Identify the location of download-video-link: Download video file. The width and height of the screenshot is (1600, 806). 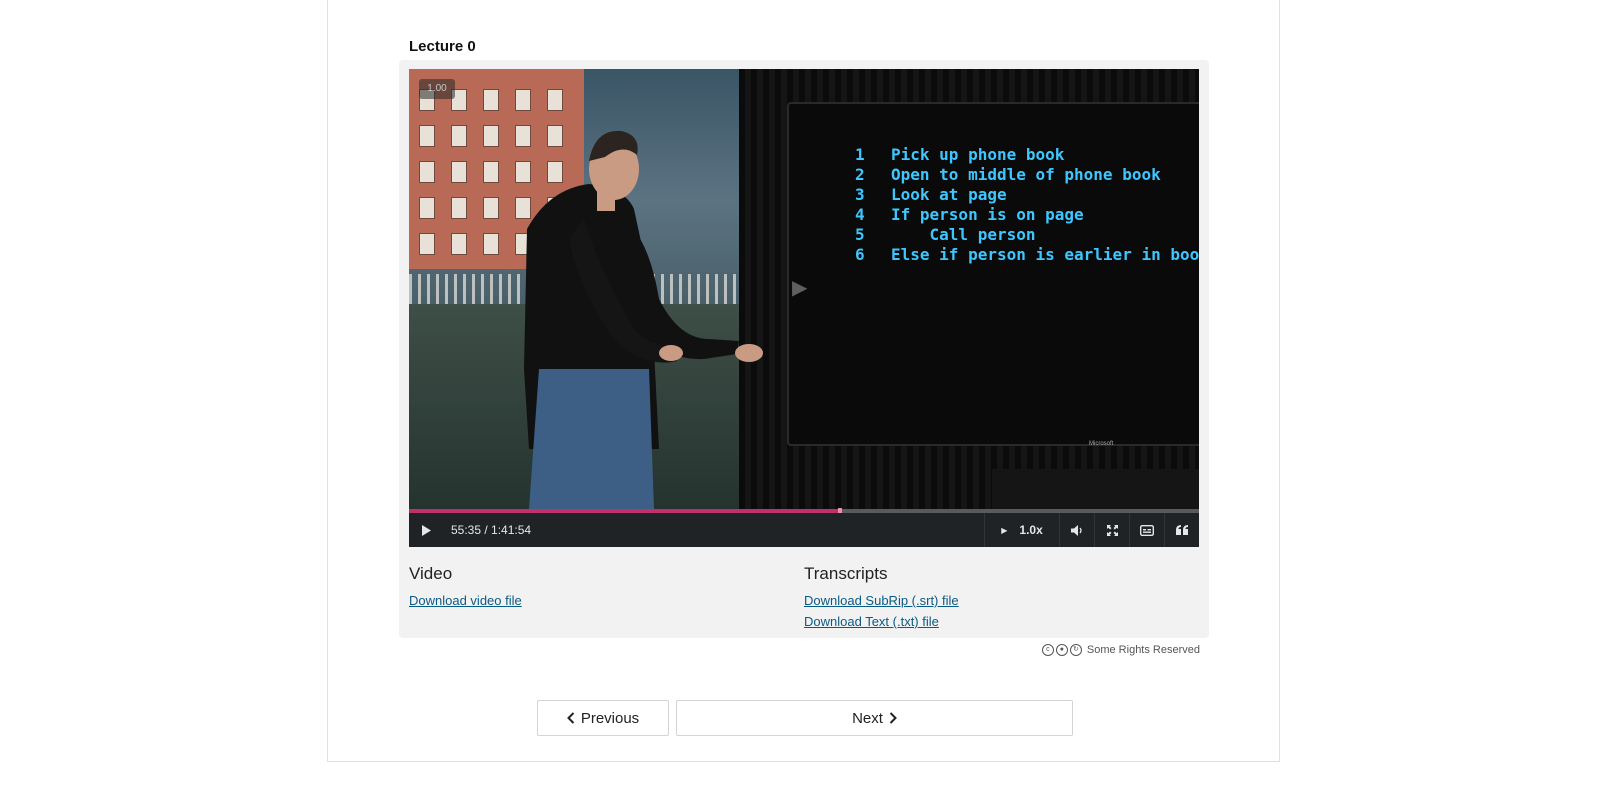
(465, 600).